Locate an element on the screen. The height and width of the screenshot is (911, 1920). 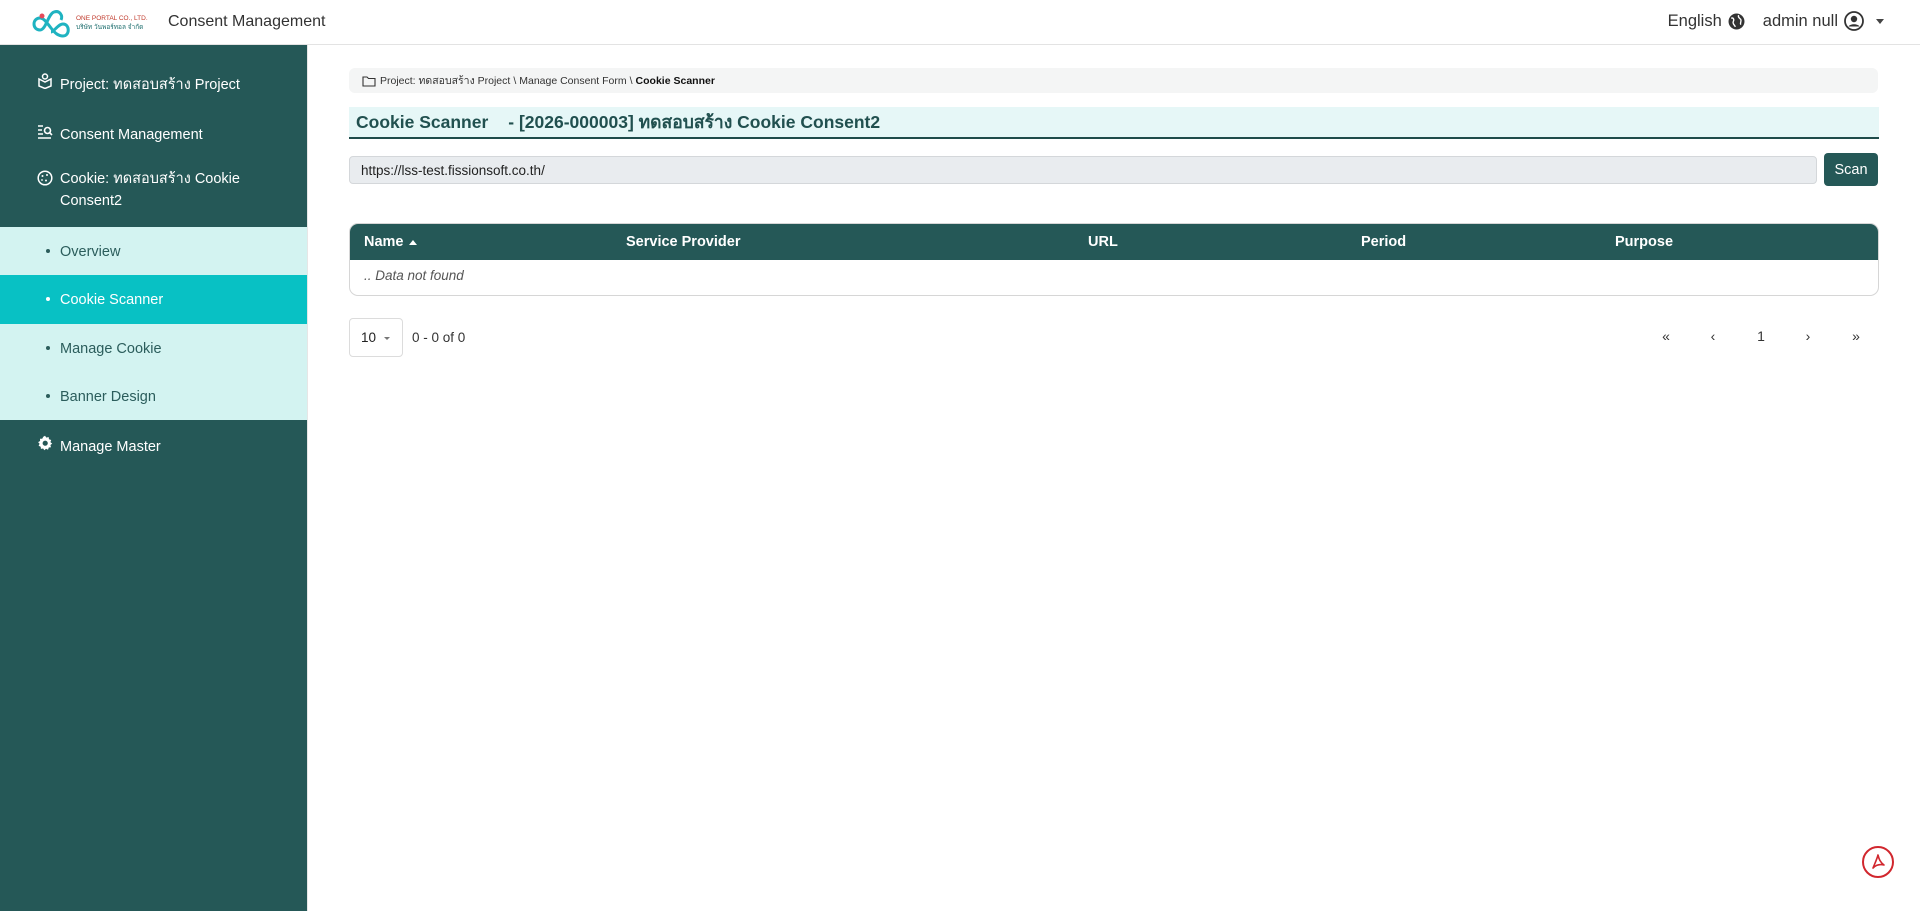
acrobat-pdf-icon is located at coordinates (1878, 861).